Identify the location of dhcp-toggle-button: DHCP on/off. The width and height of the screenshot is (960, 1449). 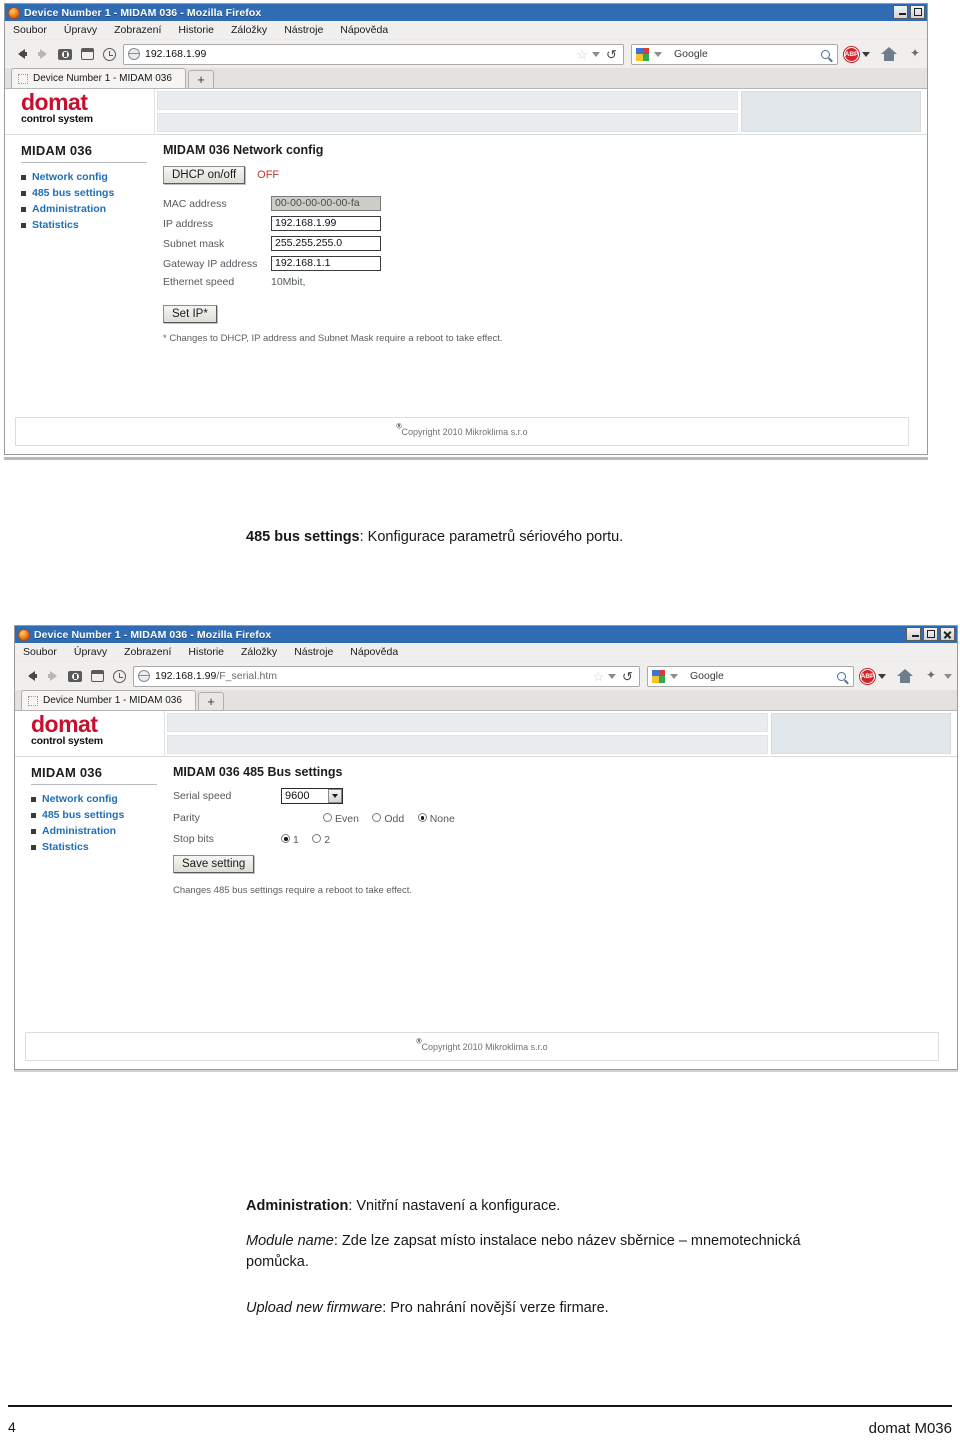
(204, 175).